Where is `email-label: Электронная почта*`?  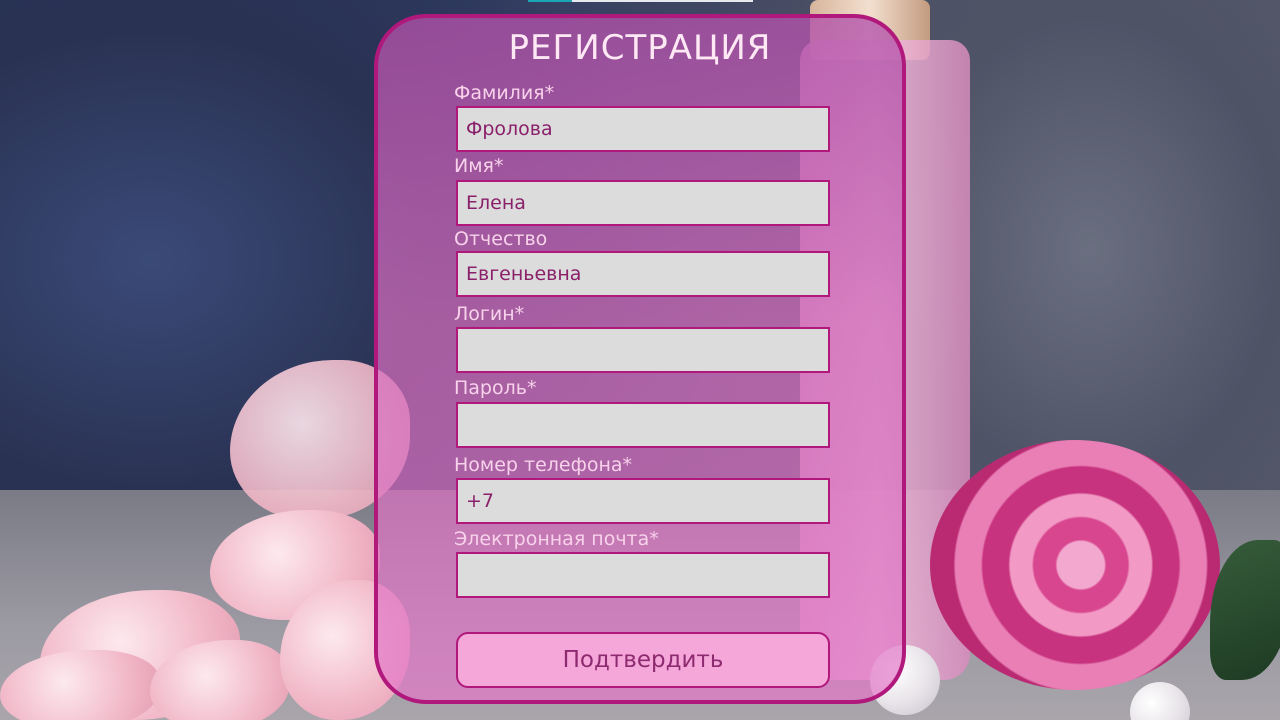
email-label: Электронная почта* is located at coordinates (556, 539).